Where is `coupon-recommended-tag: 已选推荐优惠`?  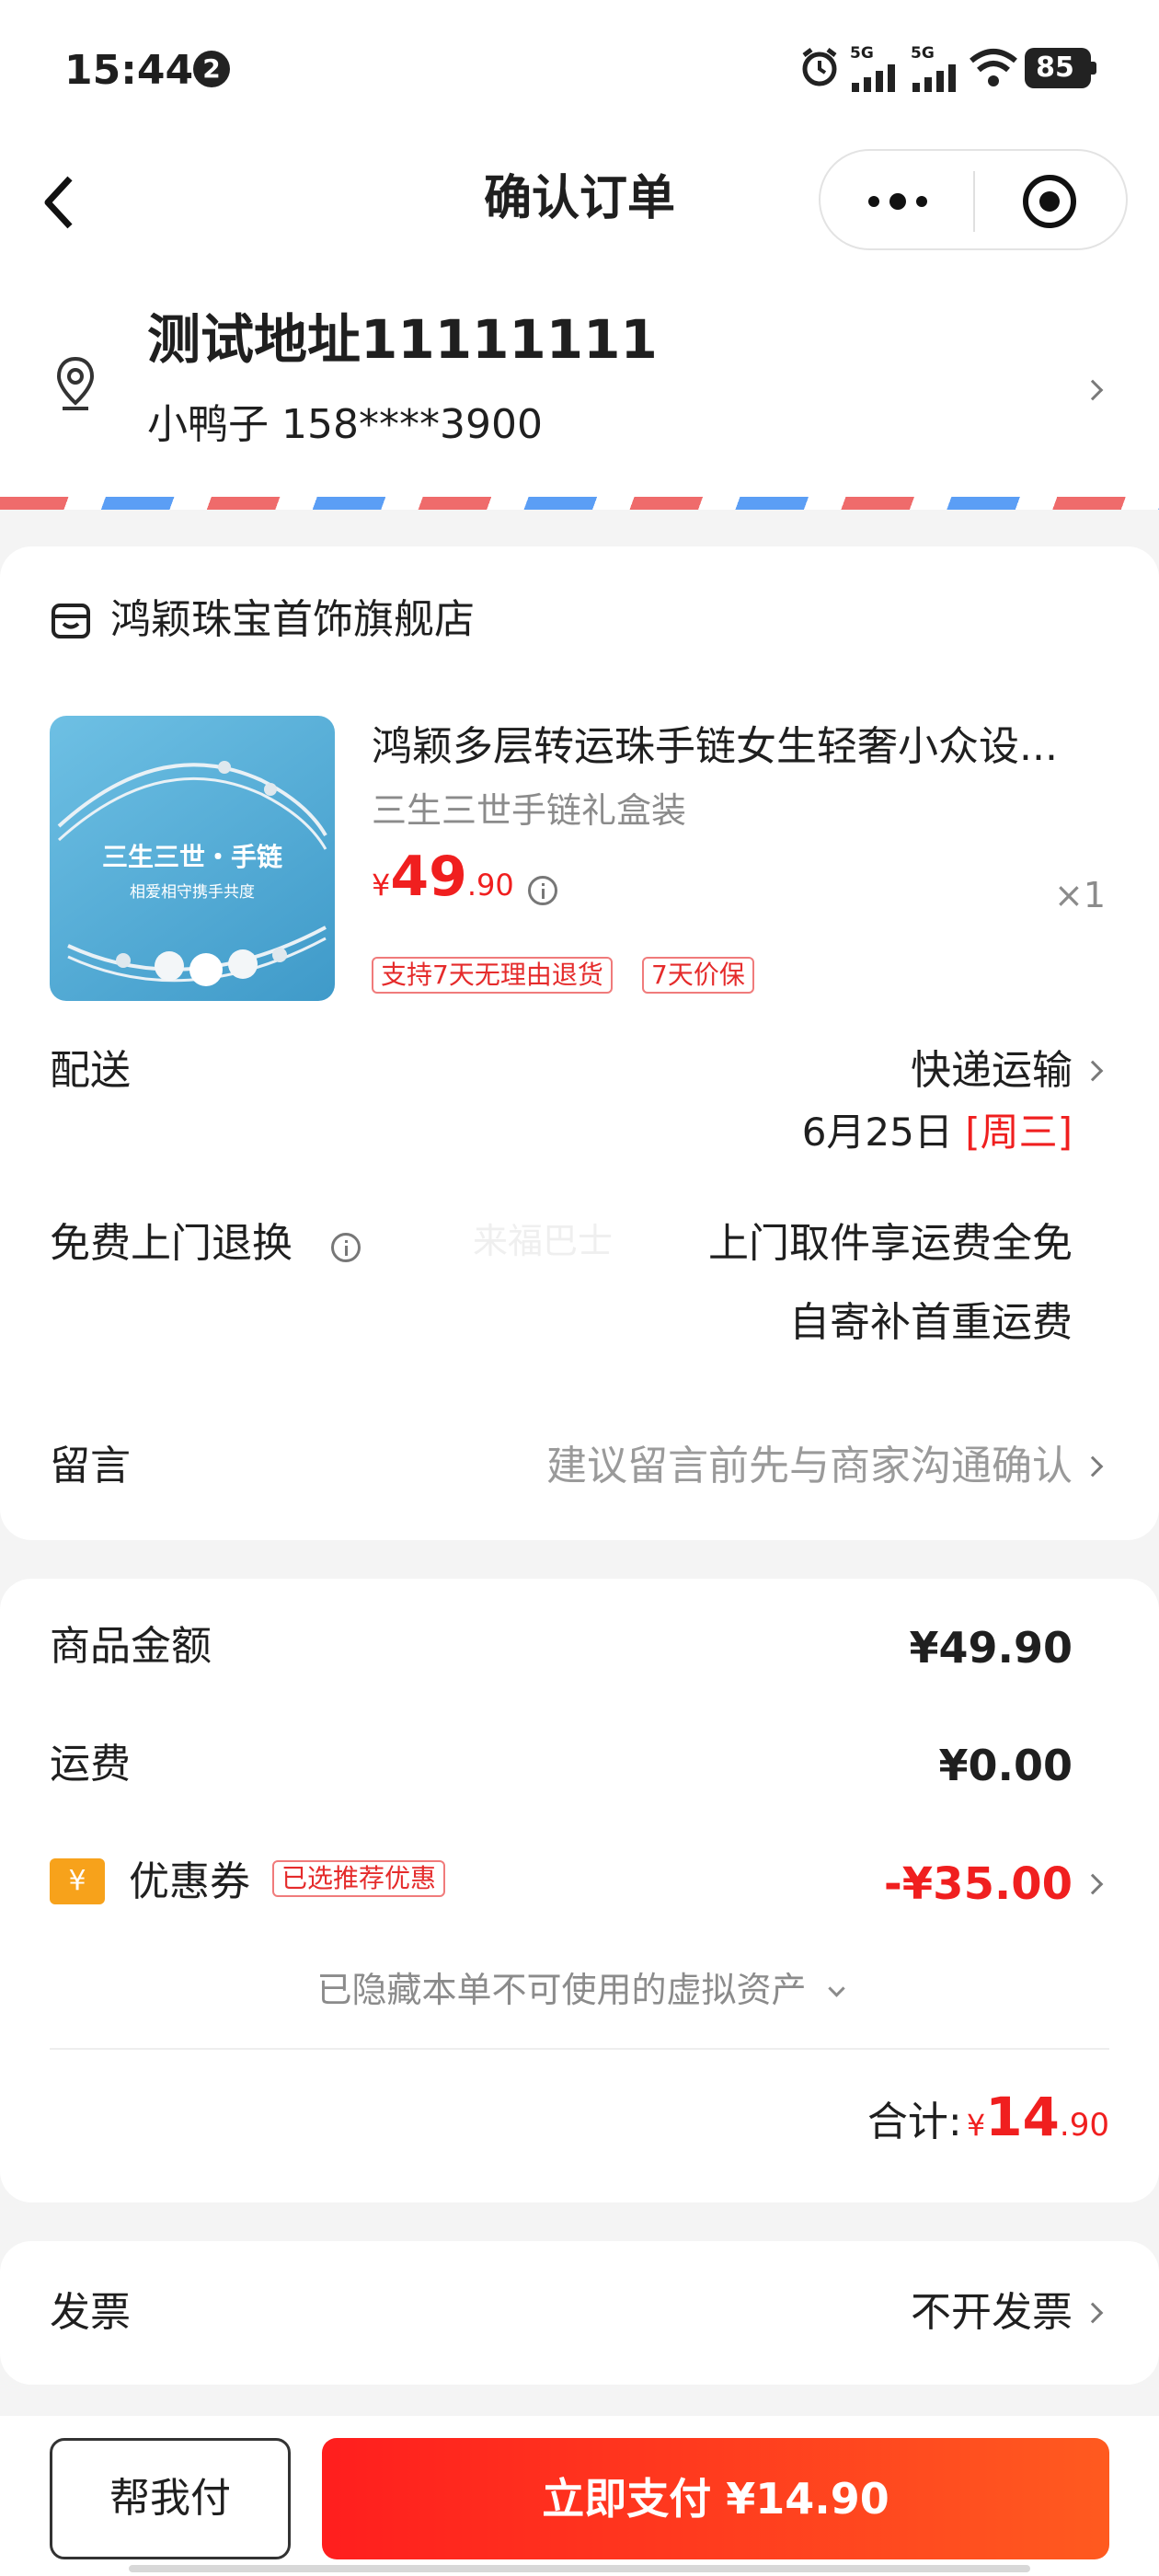
coupon-recommended-tag: 已选推荐优惠 is located at coordinates (359, 1878).